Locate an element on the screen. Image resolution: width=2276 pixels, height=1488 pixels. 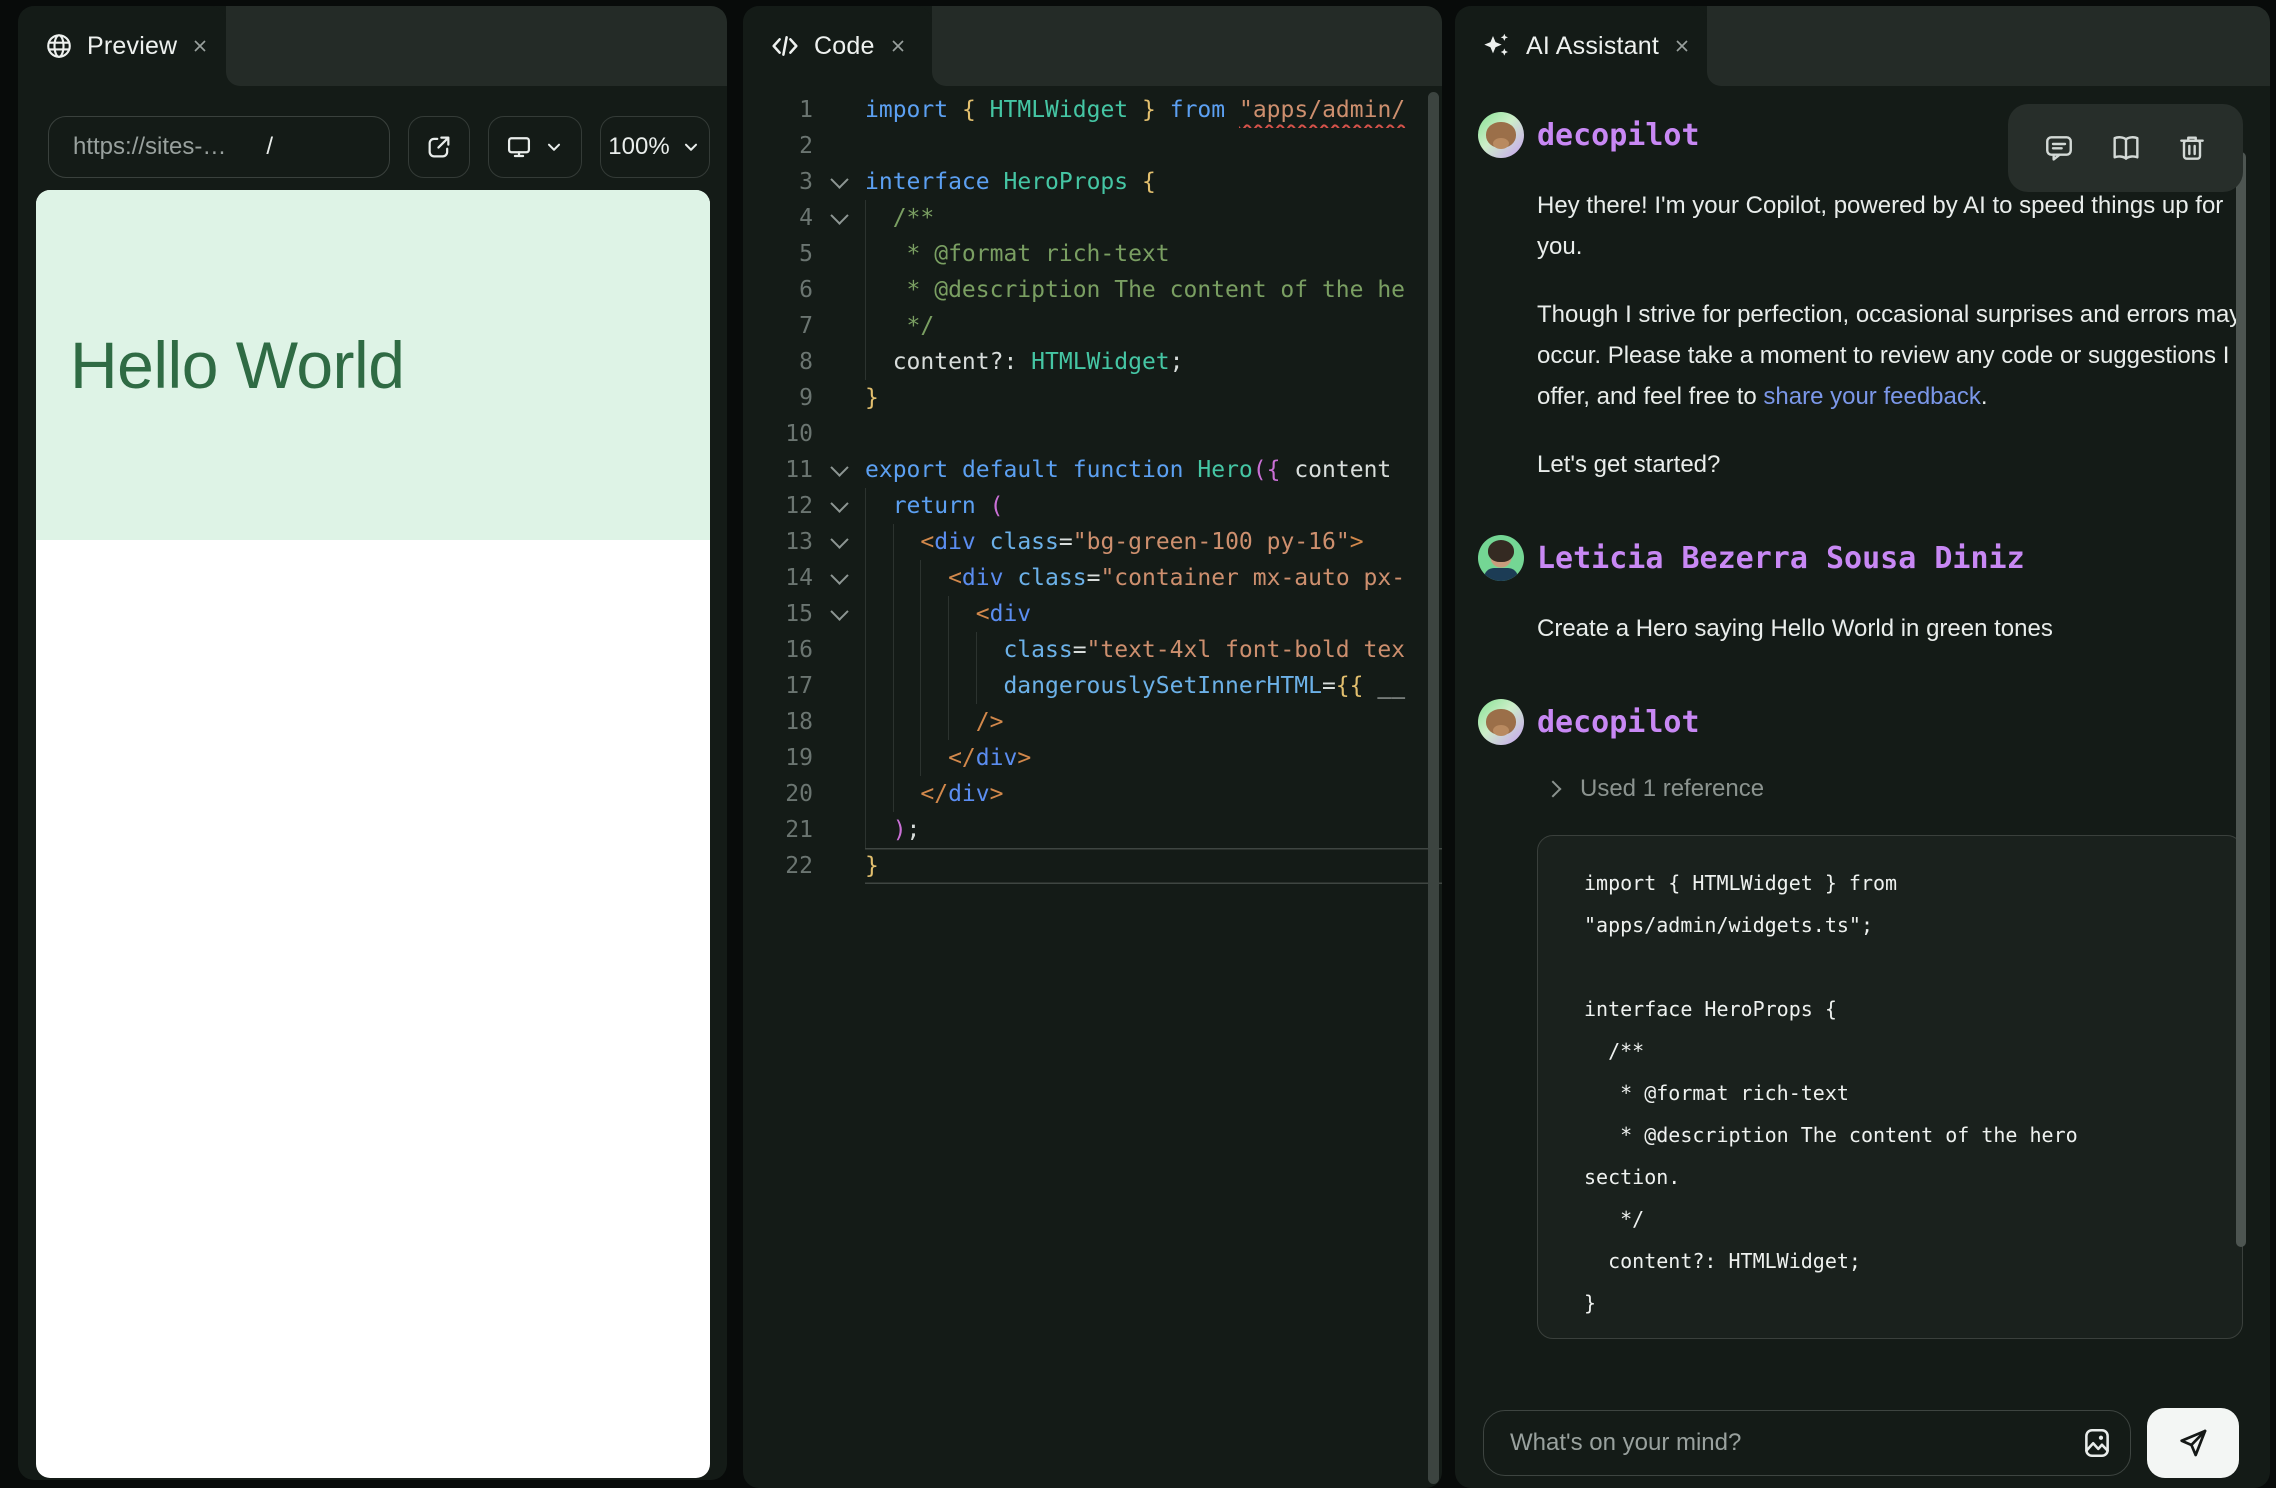
code-line: 2 is located at coordinates (1092, 146).